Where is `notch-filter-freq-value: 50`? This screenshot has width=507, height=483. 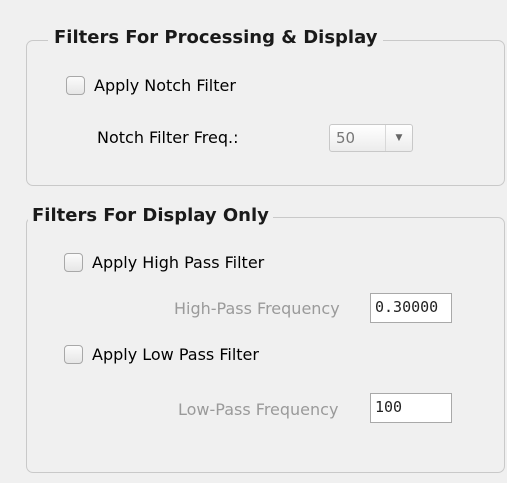 notch-filter-freq-value: 50 is located at coordinates (346, 138).